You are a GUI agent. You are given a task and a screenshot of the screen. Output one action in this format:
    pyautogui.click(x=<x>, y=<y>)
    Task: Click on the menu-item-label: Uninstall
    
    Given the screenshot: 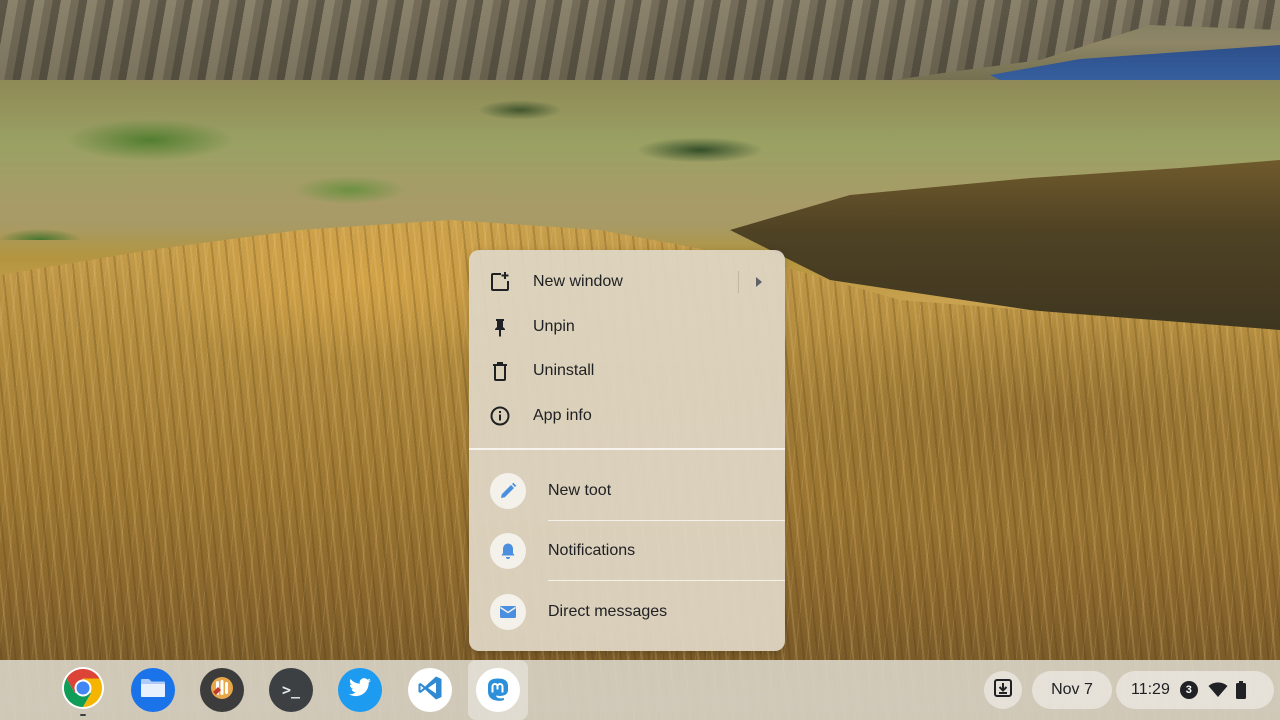 What is the action you would take?
    pyautogui.click(x=564, y=370)
    